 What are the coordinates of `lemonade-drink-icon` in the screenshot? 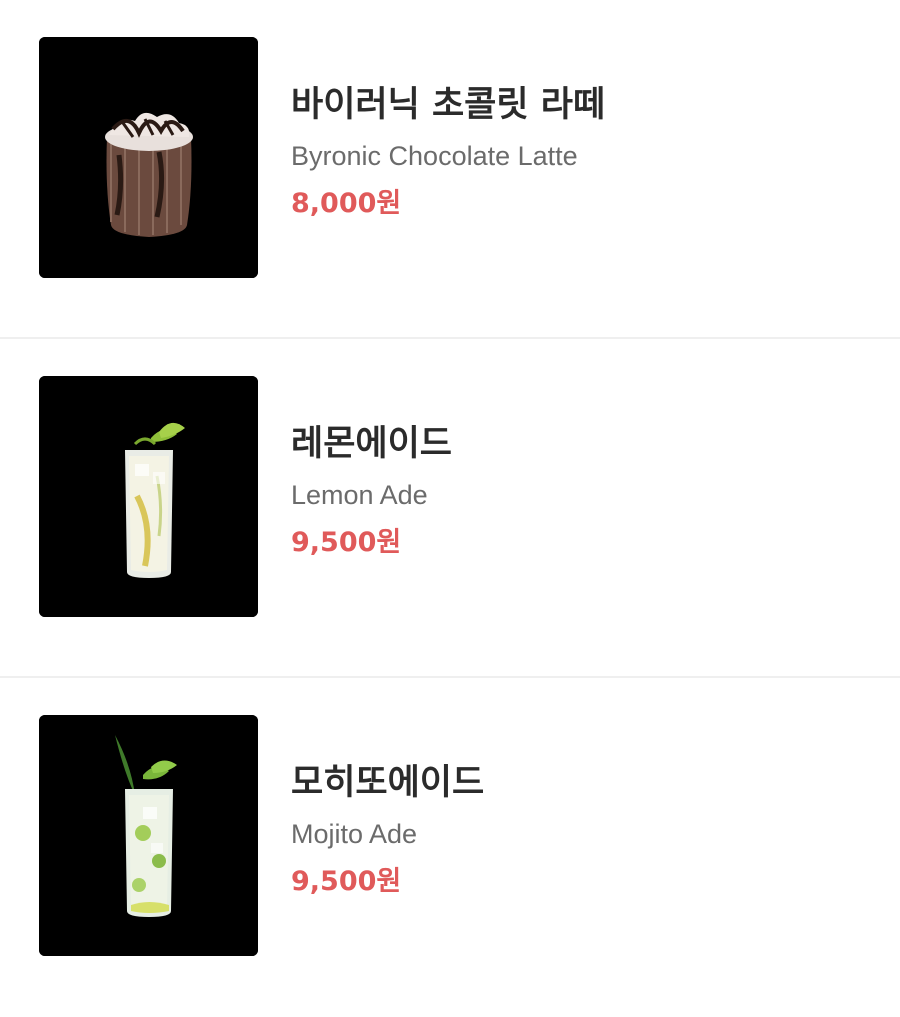 It's located at (148, 496).